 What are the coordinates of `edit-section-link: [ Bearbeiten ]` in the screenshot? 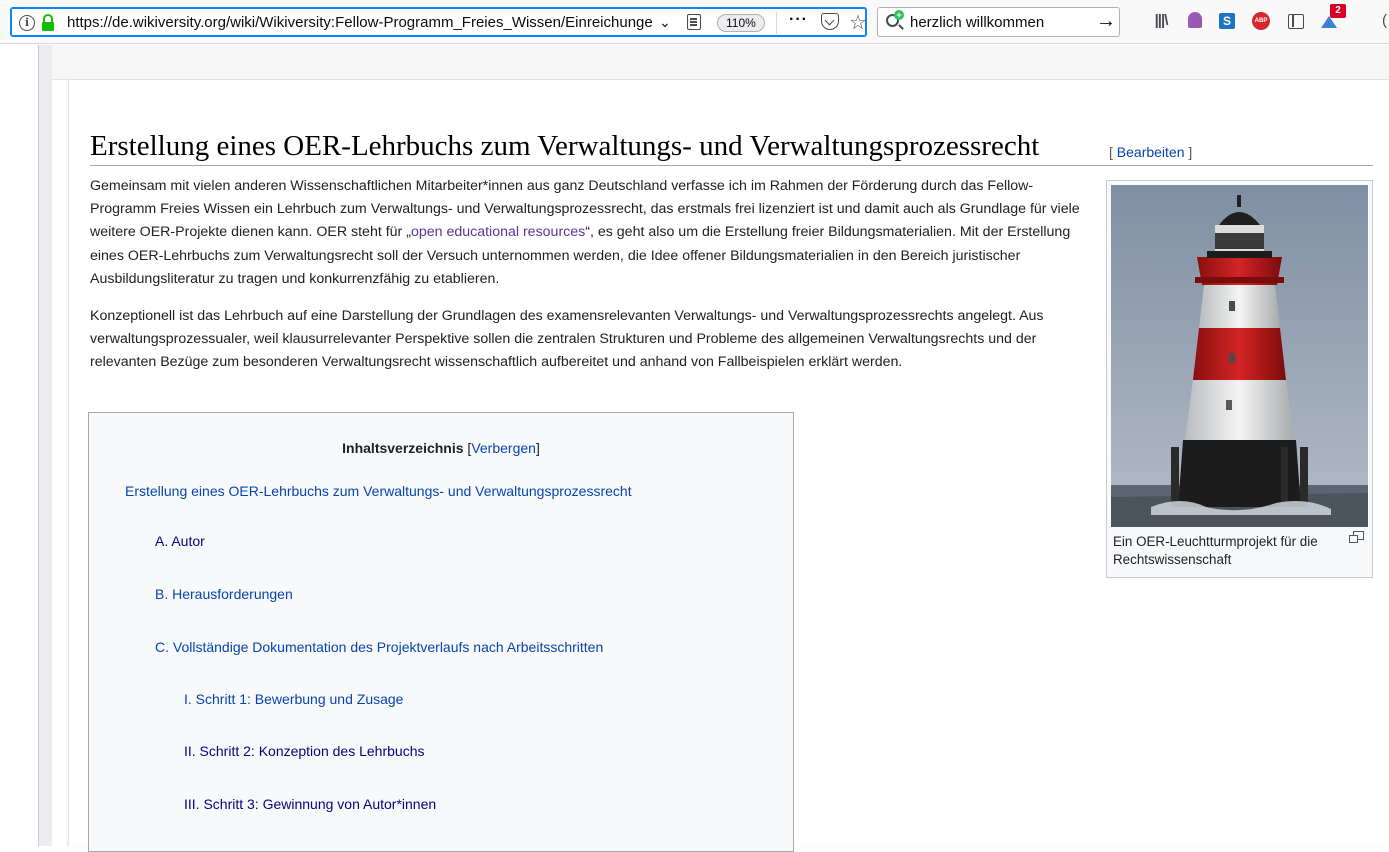 It's located at (1151, 152).